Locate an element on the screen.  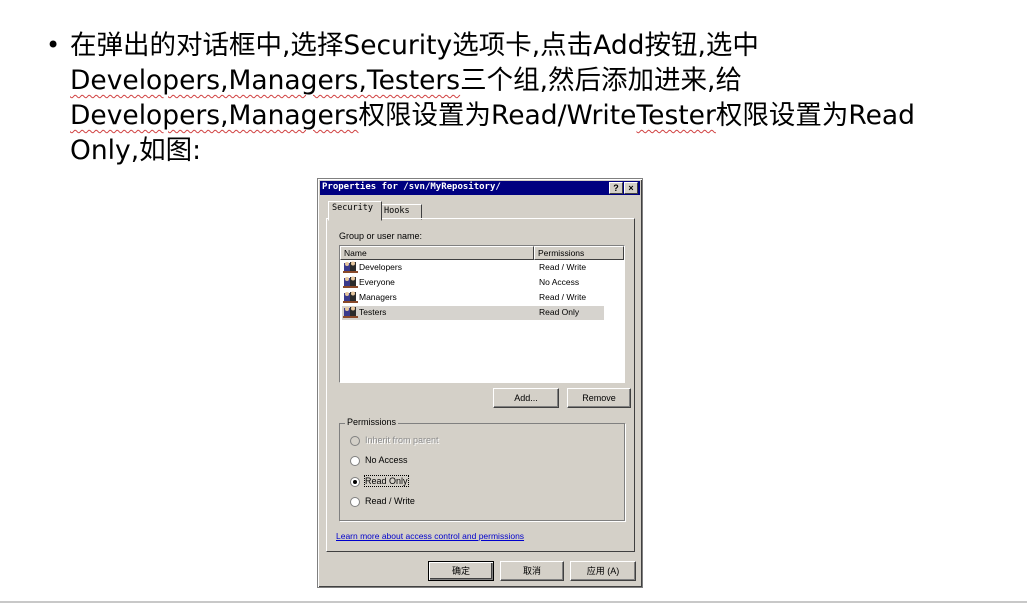
column-header-name: Name is located at coordinates (437, 253).